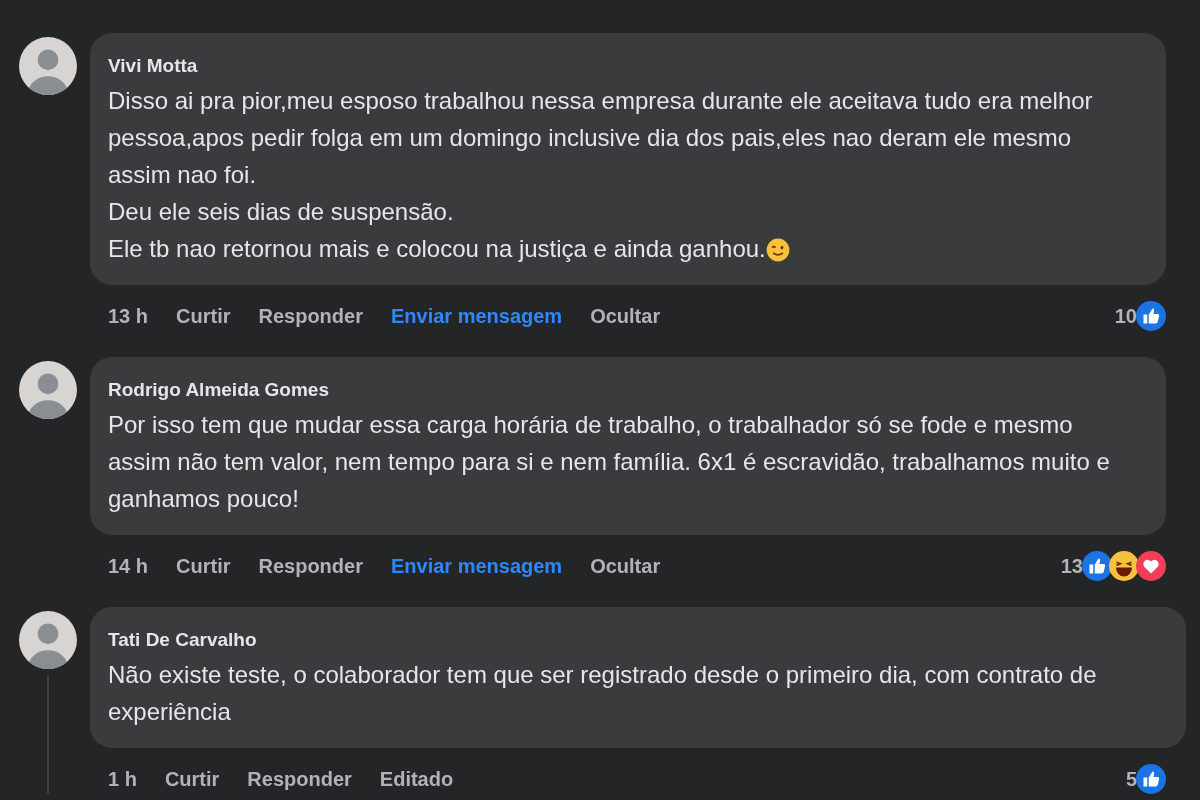 This screenshot has height=800, width=1200. What do you see at coordinates (603, 693) in the screenshot?
I see `comment-text: Não existe teste, o colaborador tem que ser registrado desde o primeiro dia, com contrato de experiência` at bounding box center [603, 693].